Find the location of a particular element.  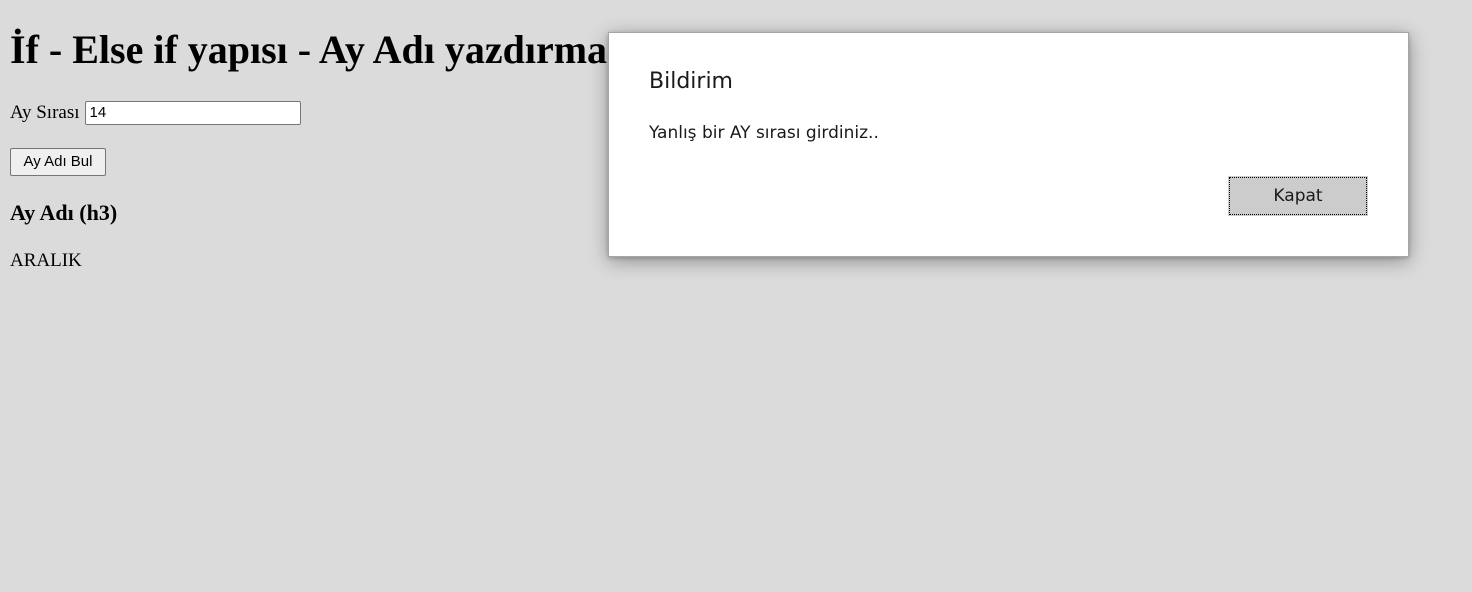

find-month-button: Ay Adı Bul is located at coordinates (58, 162).